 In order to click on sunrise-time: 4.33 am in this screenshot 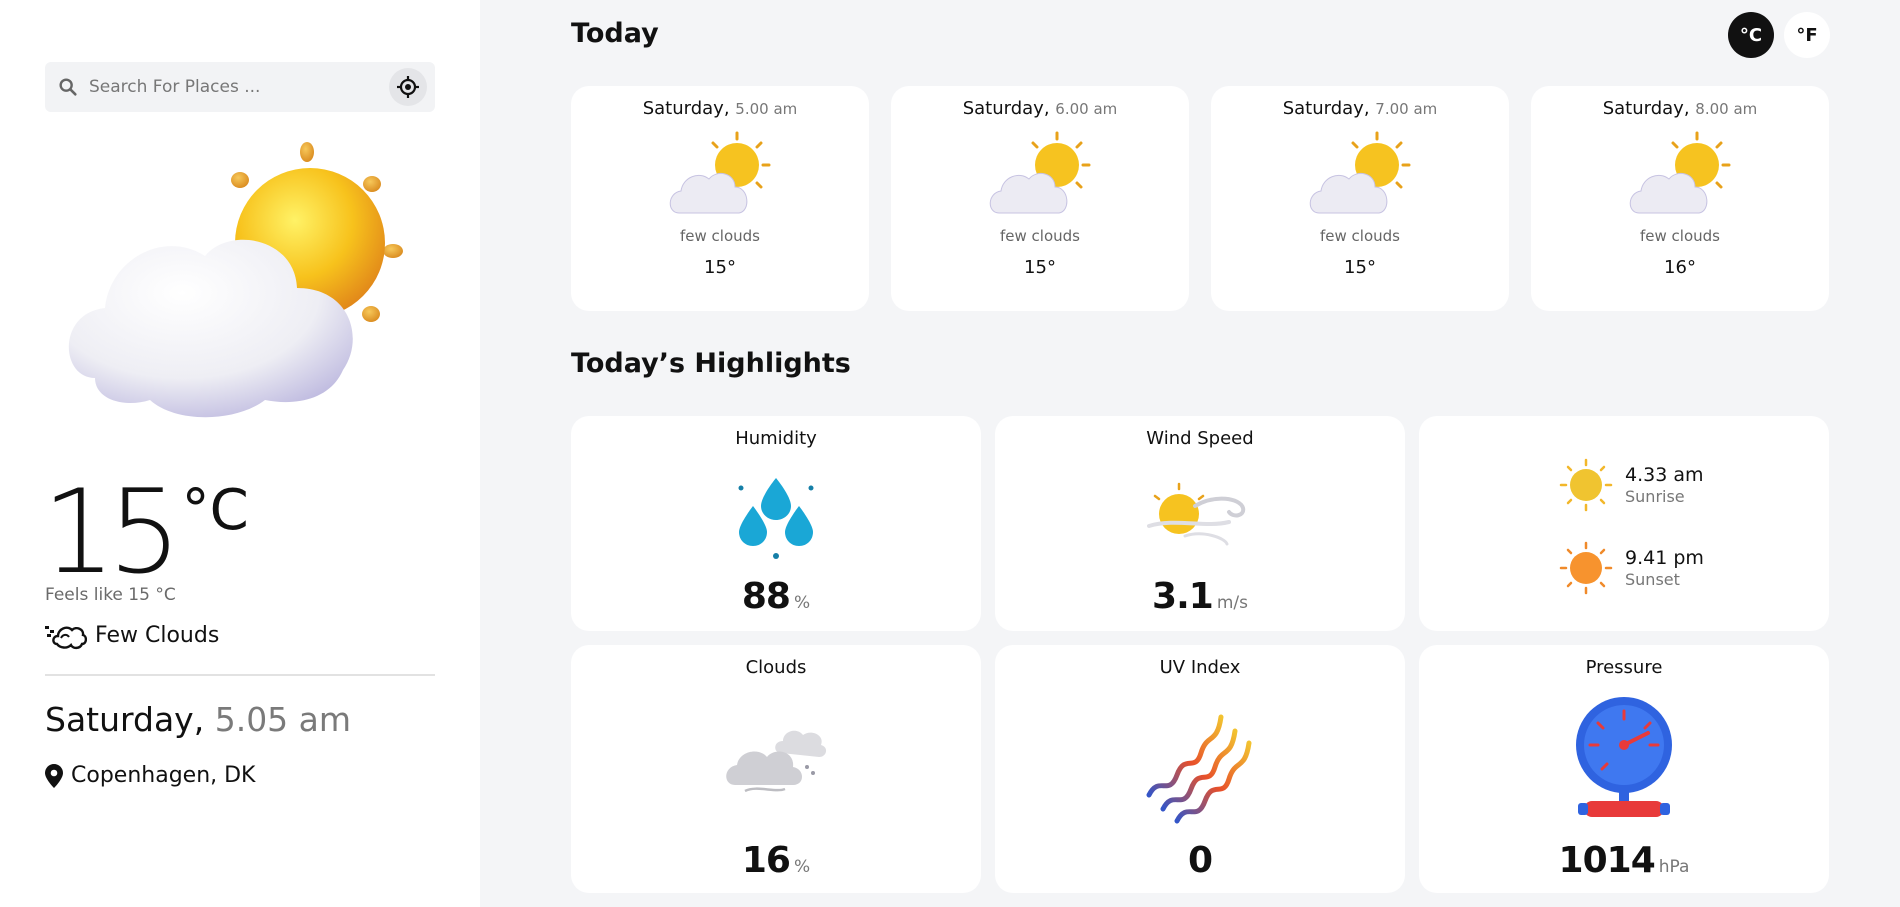, I will do `click(1664, 475)`.